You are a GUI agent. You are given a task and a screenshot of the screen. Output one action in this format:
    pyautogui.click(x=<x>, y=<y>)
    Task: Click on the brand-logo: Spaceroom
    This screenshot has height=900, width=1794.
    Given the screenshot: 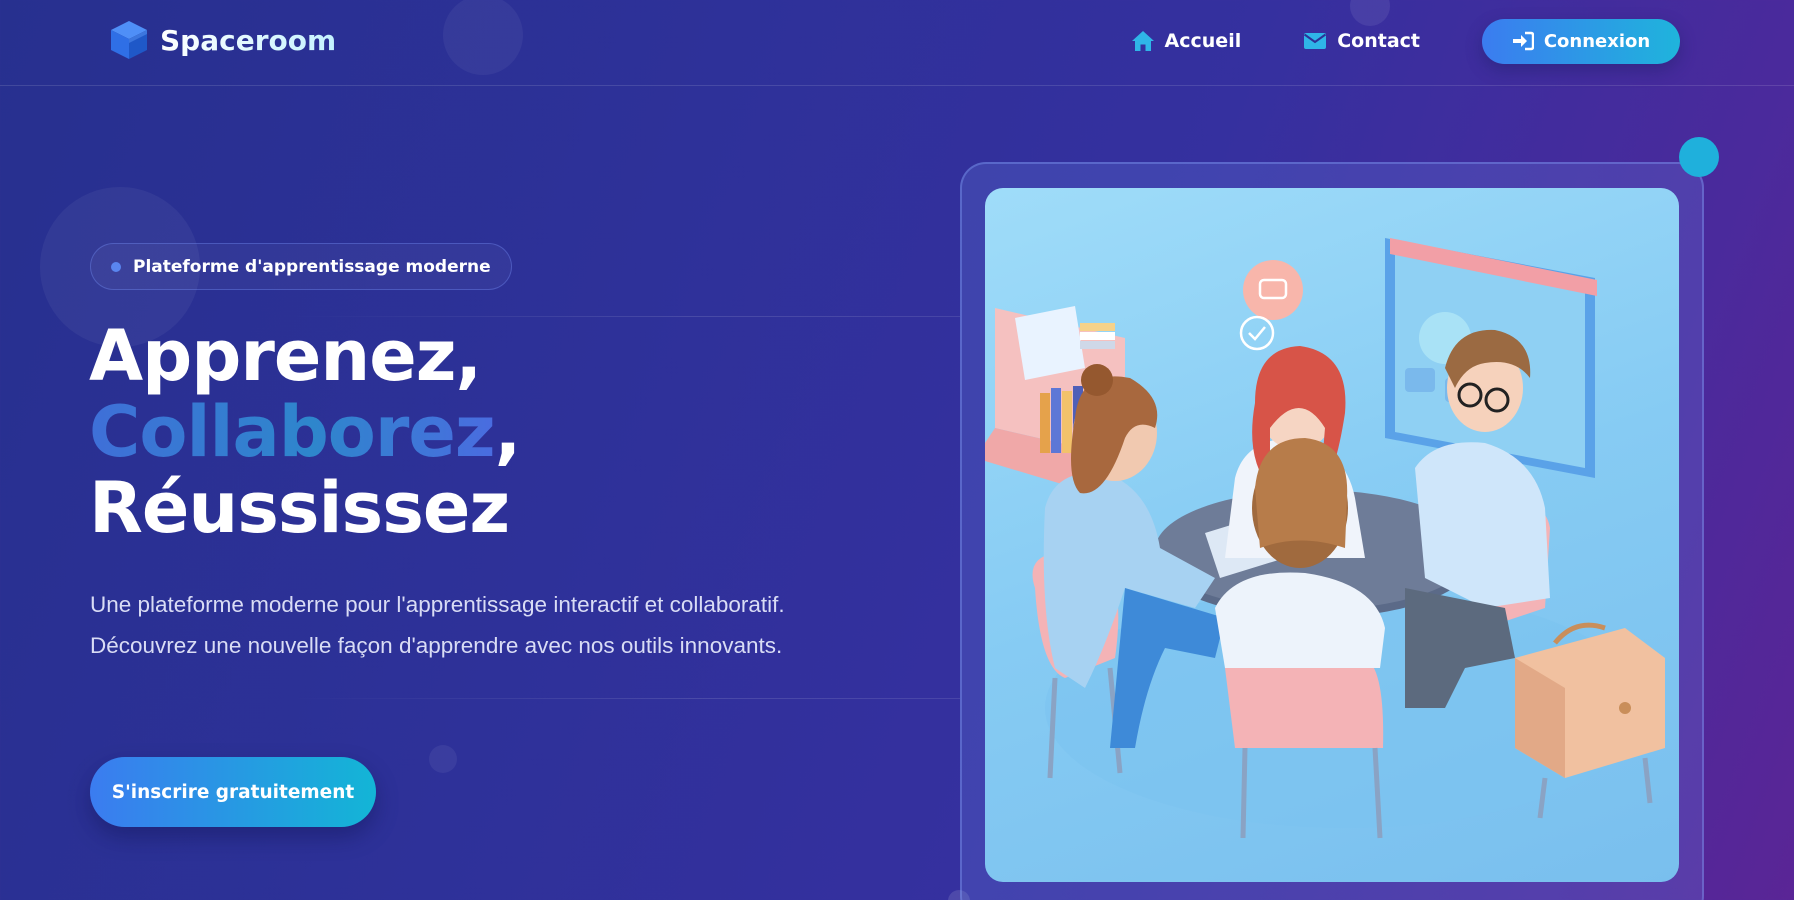 What is the action you would take?
    pyautogui.click(x=222, y=40)
    